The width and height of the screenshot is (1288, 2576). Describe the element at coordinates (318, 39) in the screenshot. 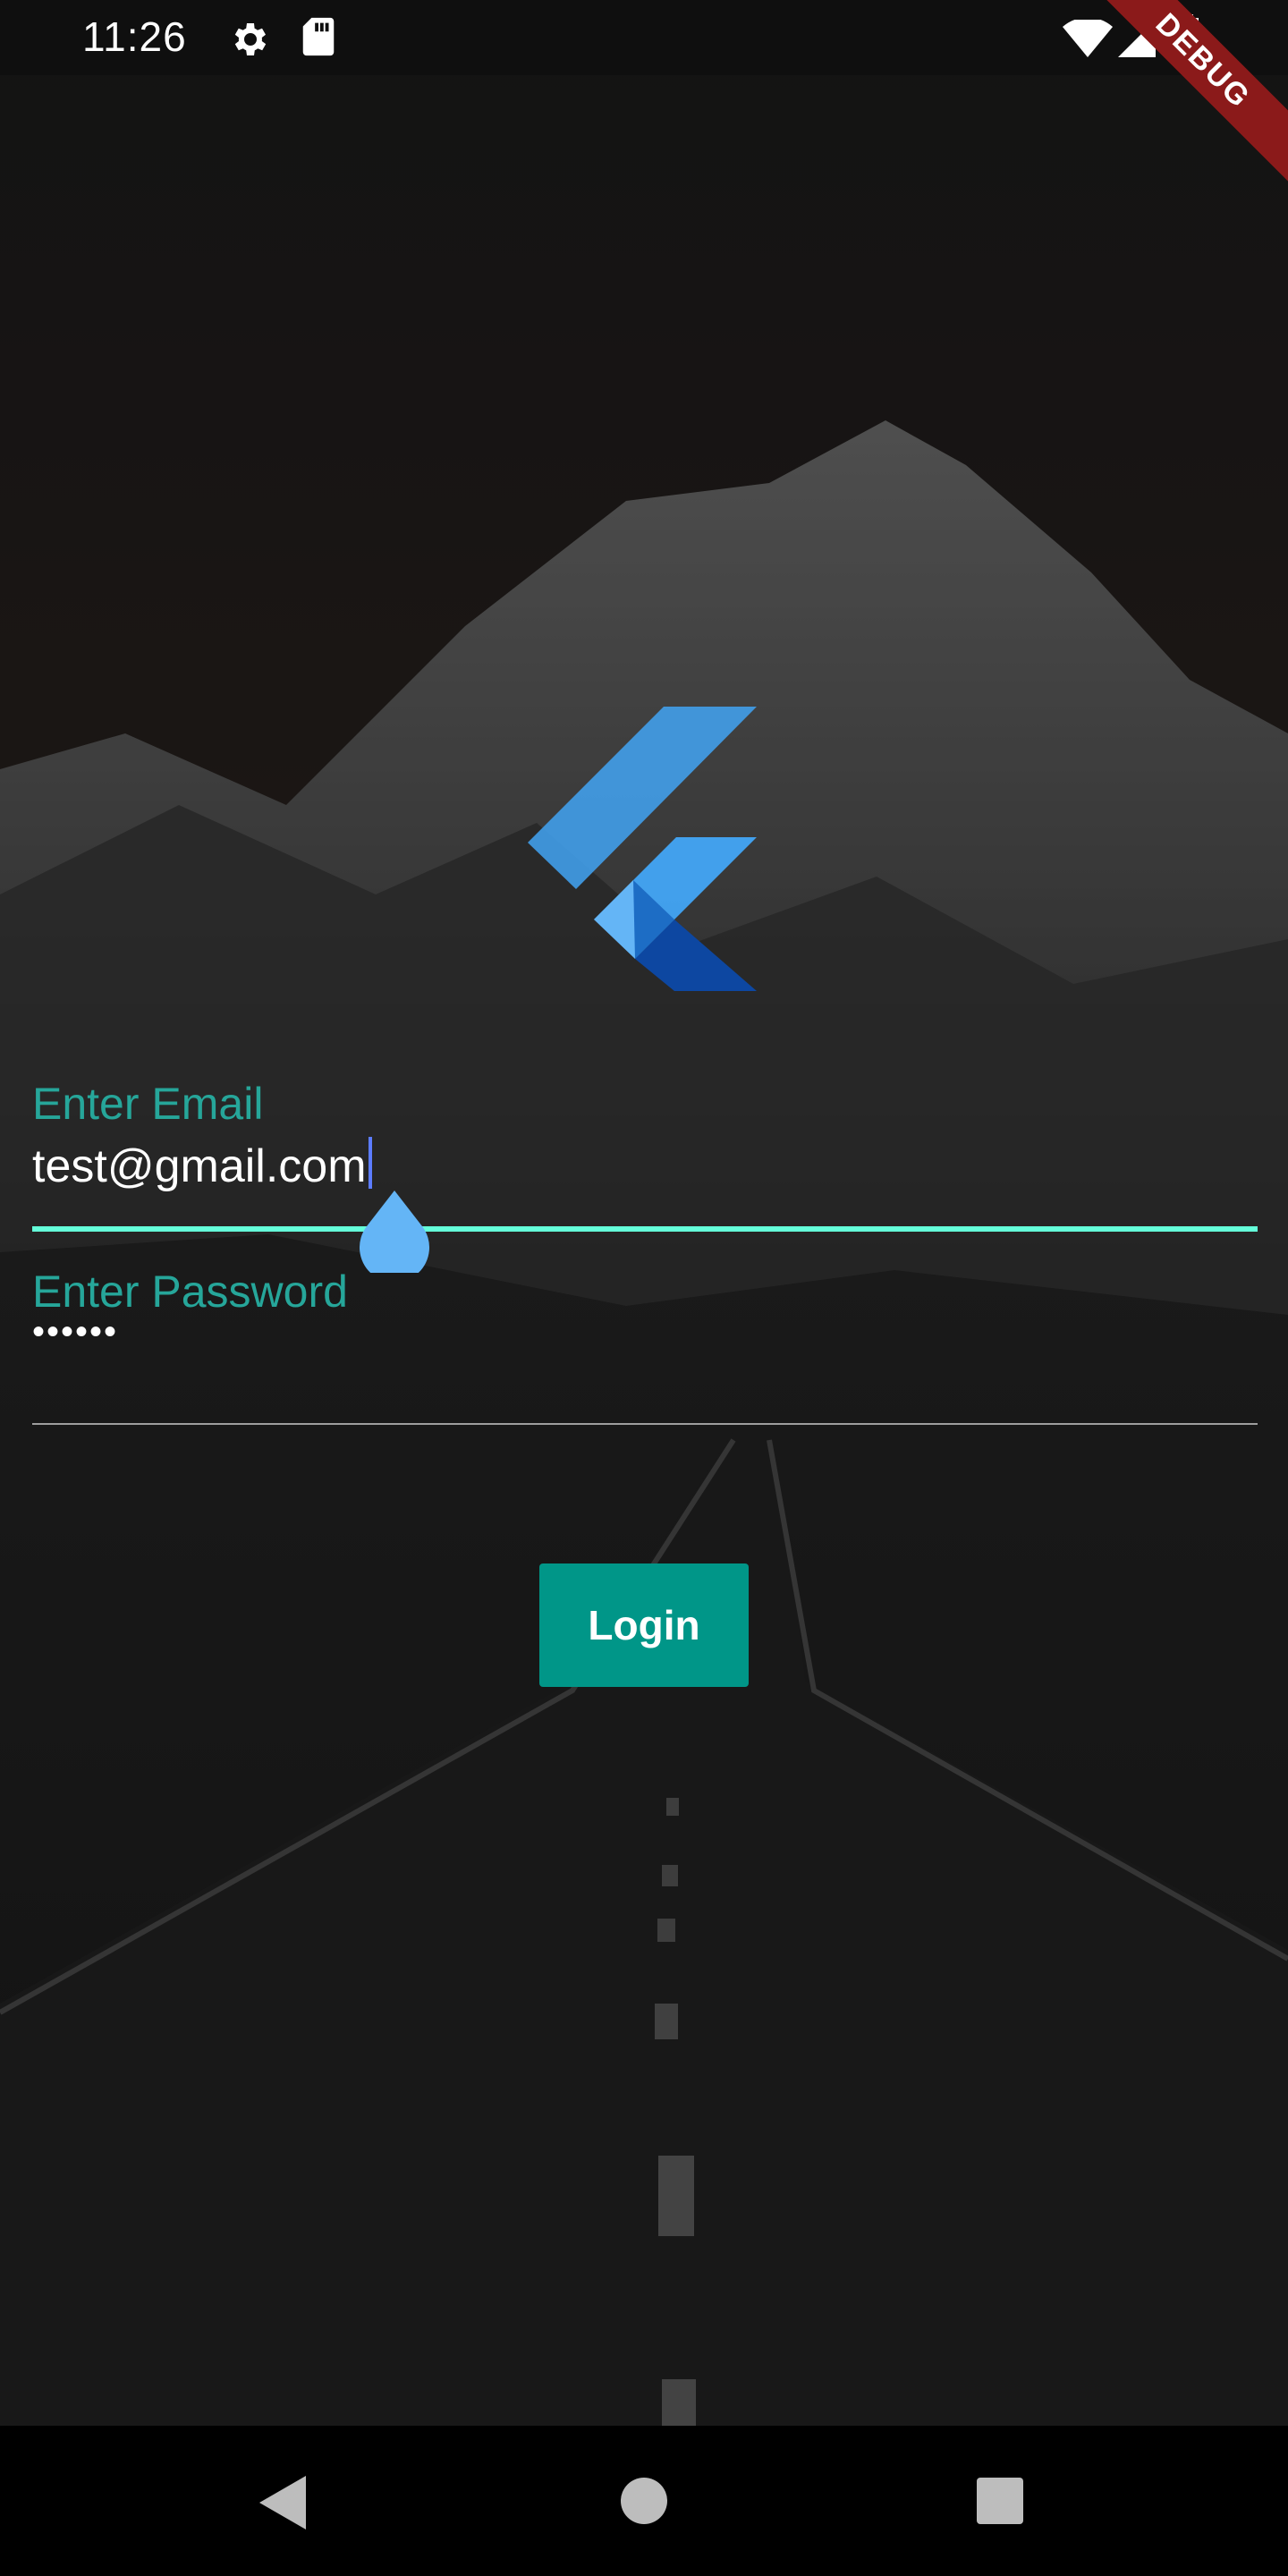

I see `sd-card-icon` at that location.